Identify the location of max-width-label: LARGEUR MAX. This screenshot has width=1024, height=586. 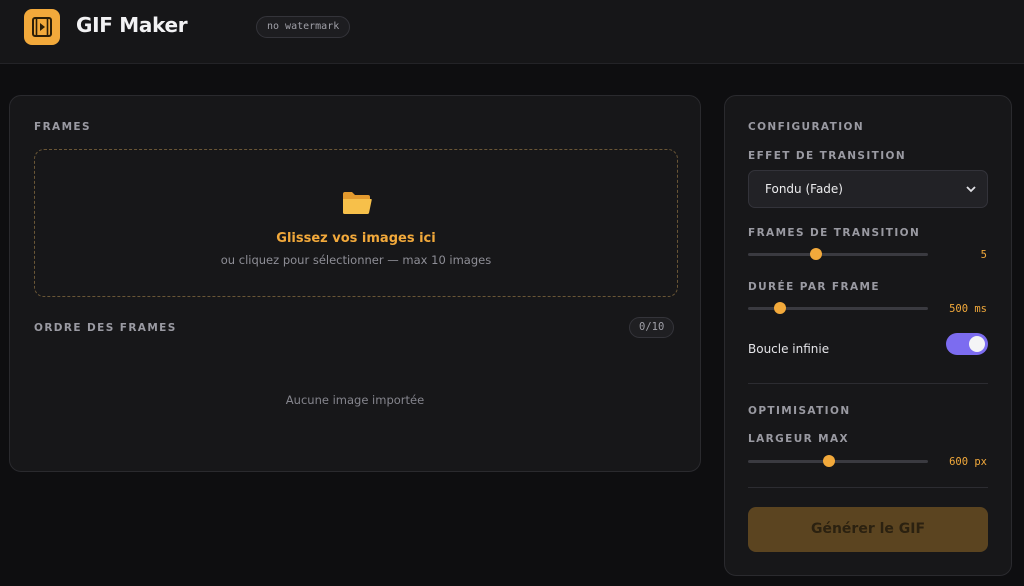
(799, 439).